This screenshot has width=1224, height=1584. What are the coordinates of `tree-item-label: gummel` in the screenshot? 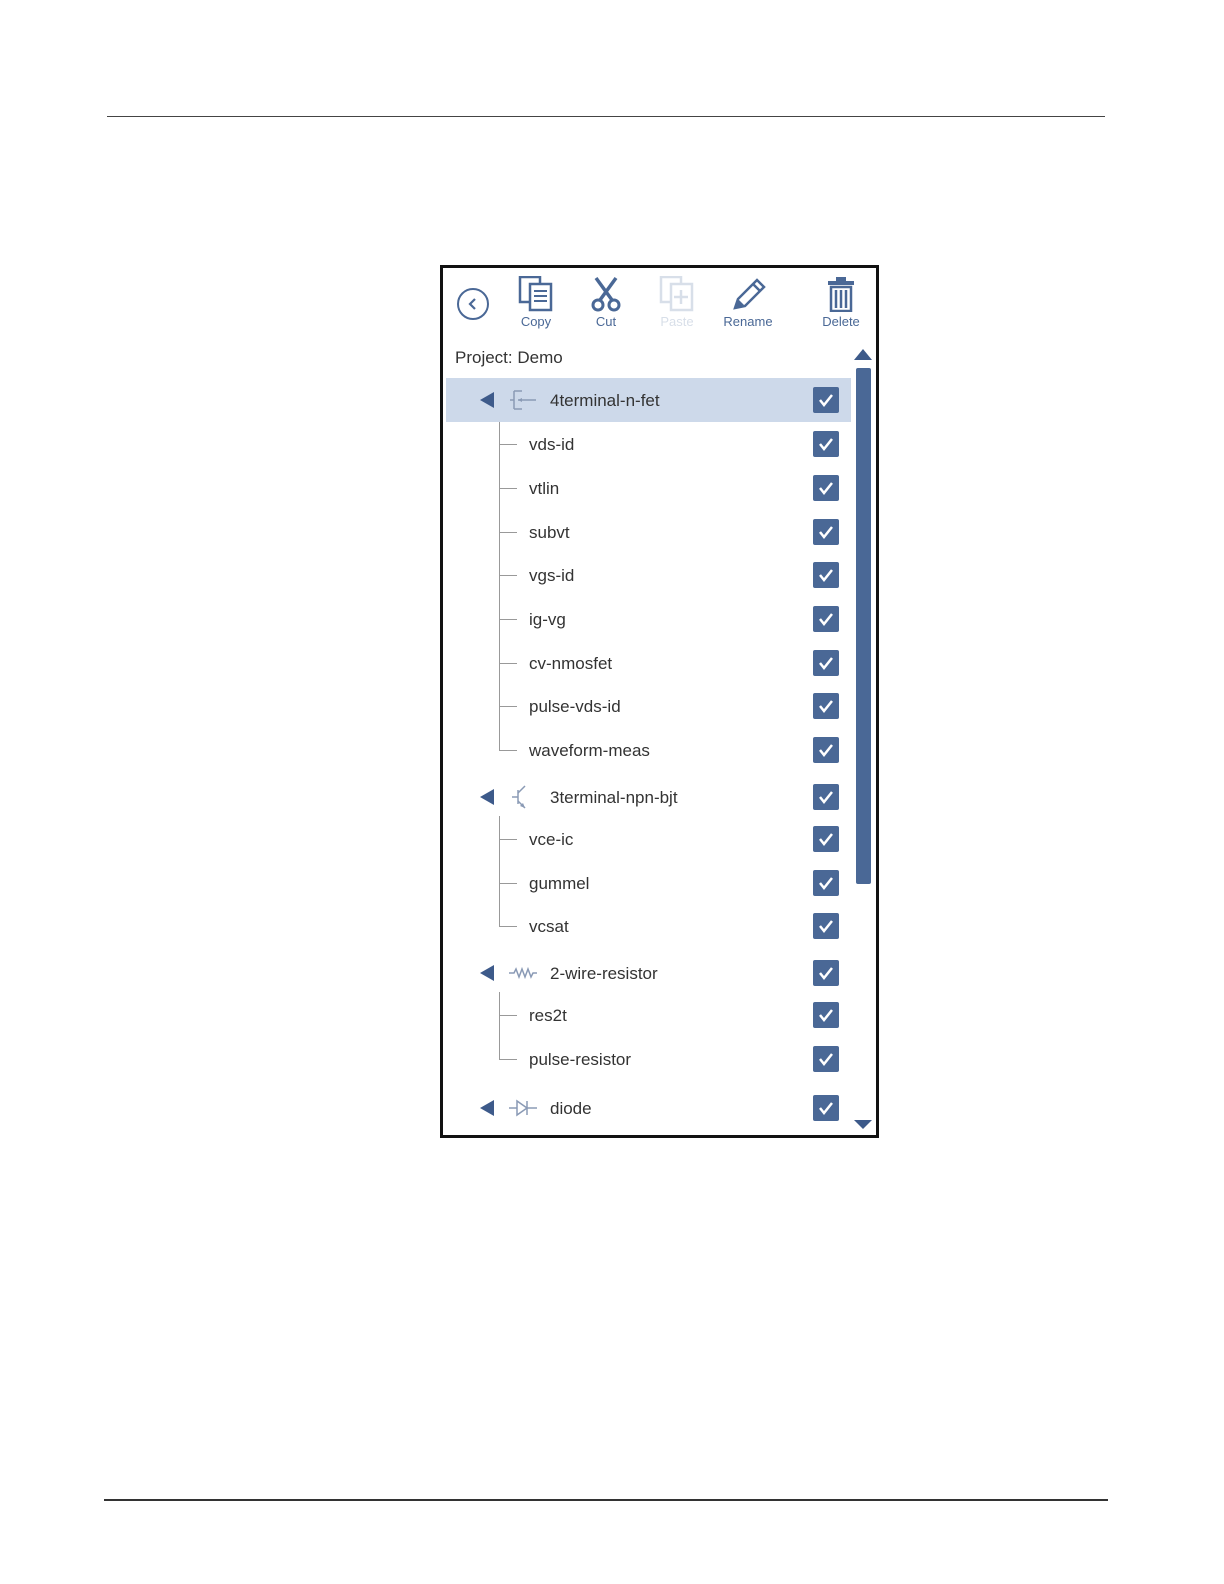 It's located at (559, 883).